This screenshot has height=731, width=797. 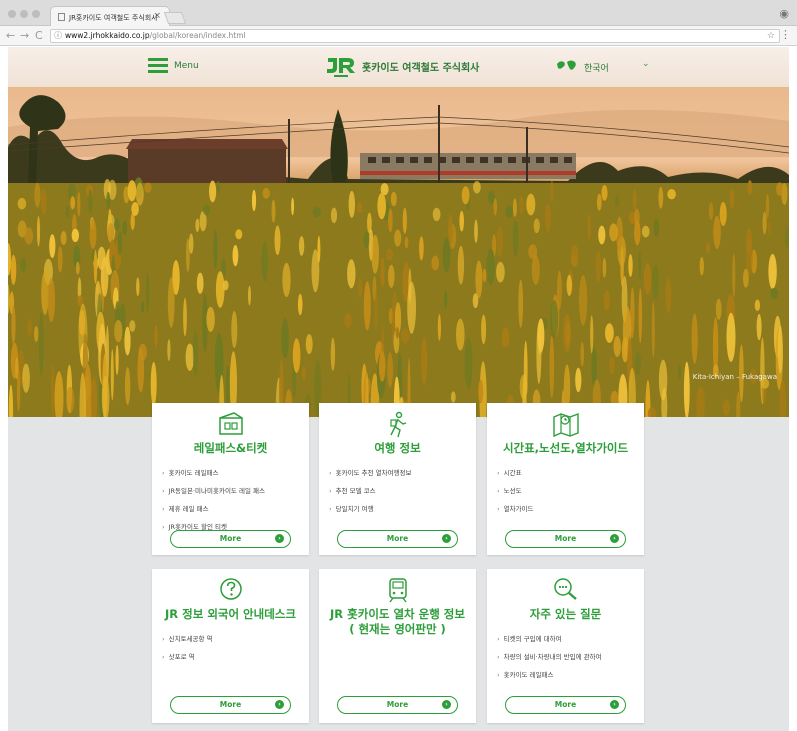 What do you see at coordinates (12, 14) in the screenshot?
I see `window-close-button` at bounding box center [12, 14].